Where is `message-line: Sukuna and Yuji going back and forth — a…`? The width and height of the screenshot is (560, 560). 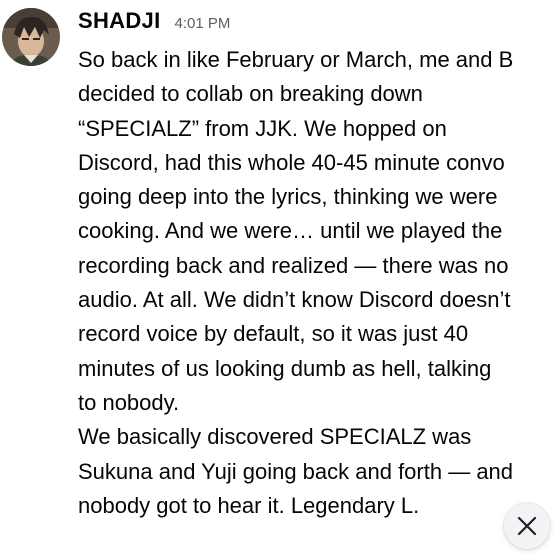
message-line: Sukuna and Yuji going back and forth — a… is located at coordinates (296, 471).